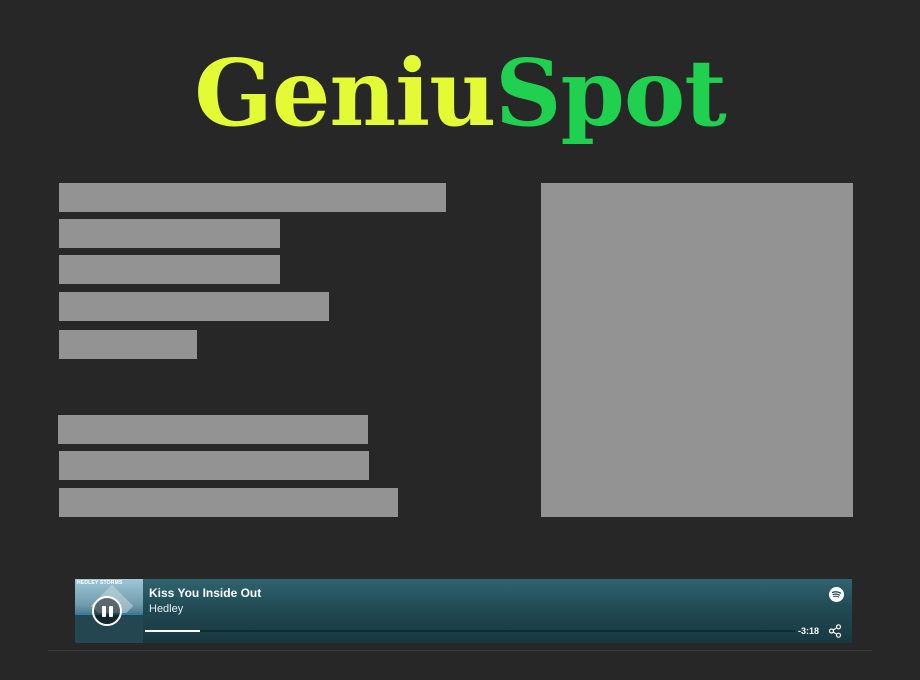 The width and height of the screenshot is (920, 680). Describe the element at coordinates (205, 593) in the screenshot. I see `track-title: Kiss You Inside Out` at that location.